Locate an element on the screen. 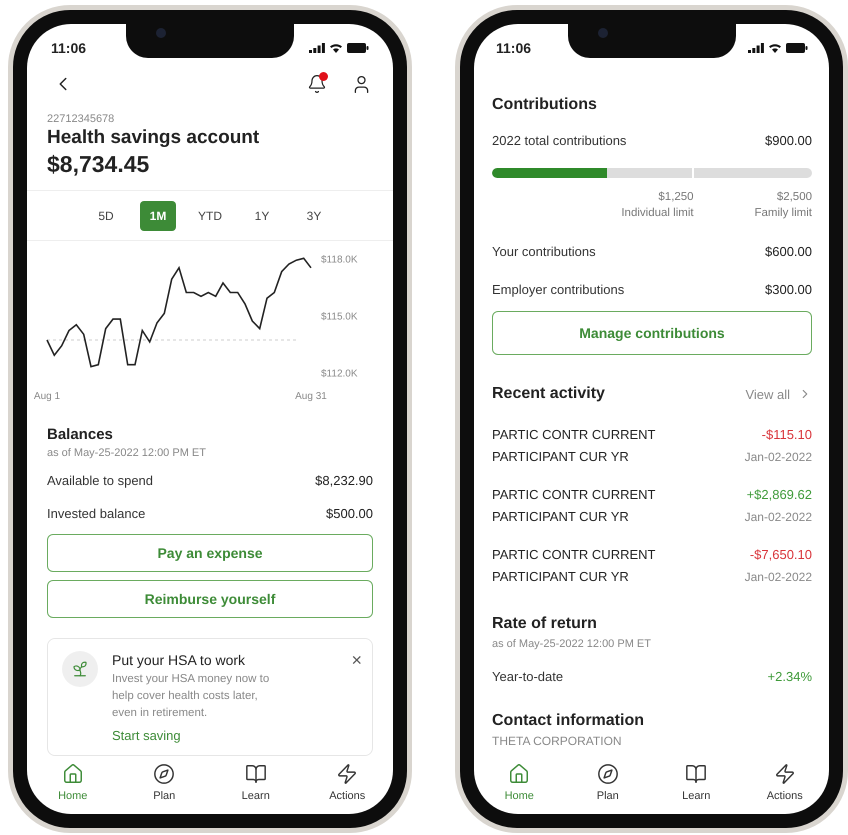 The image size is (848, 835). sprout-icon is located at coordinates (80, 669).